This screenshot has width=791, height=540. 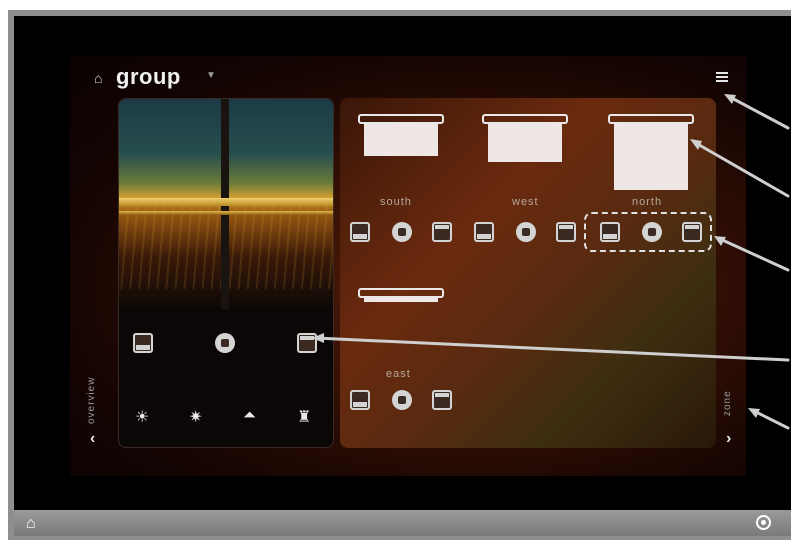 I want to click on group-title: group, so click(x=148, y=77).